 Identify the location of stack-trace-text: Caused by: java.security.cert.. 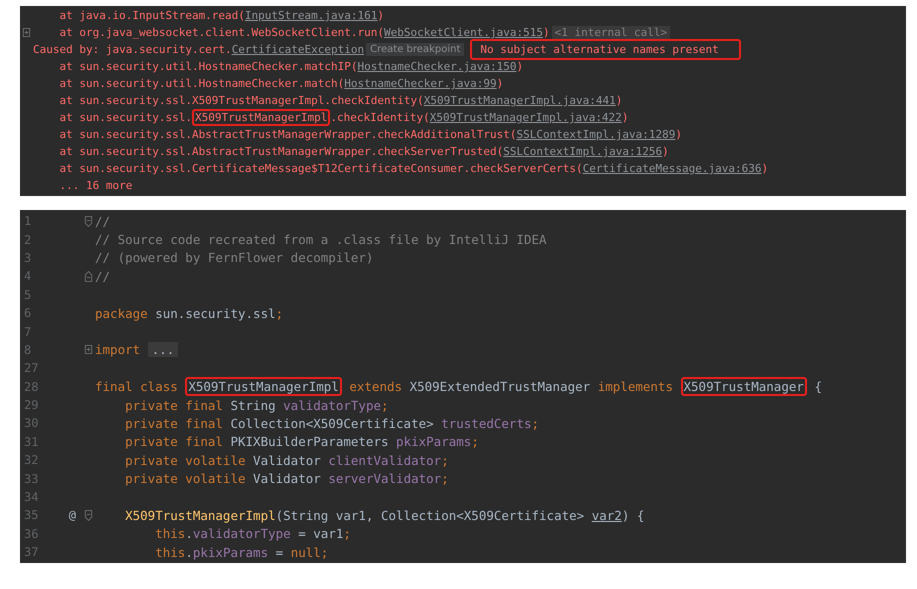
(132, 49).